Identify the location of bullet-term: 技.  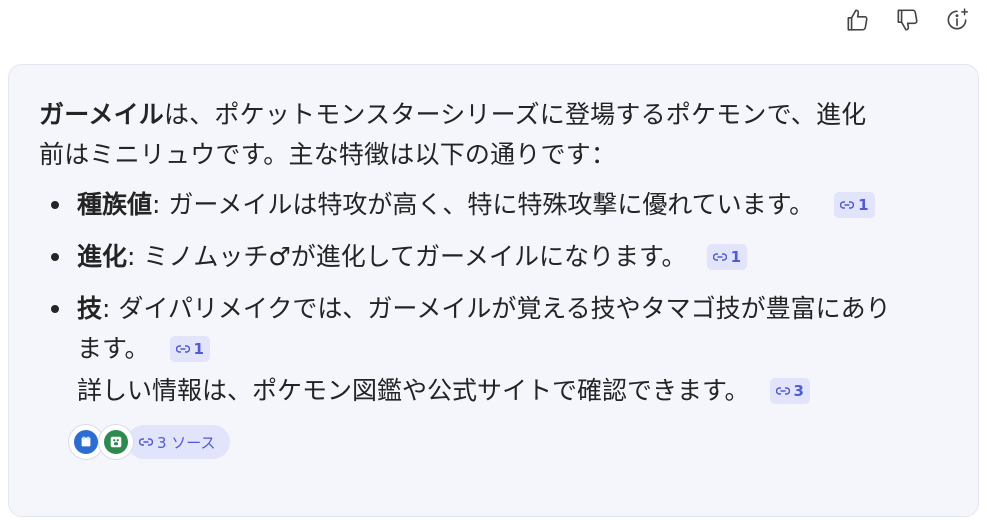
(90, 308).